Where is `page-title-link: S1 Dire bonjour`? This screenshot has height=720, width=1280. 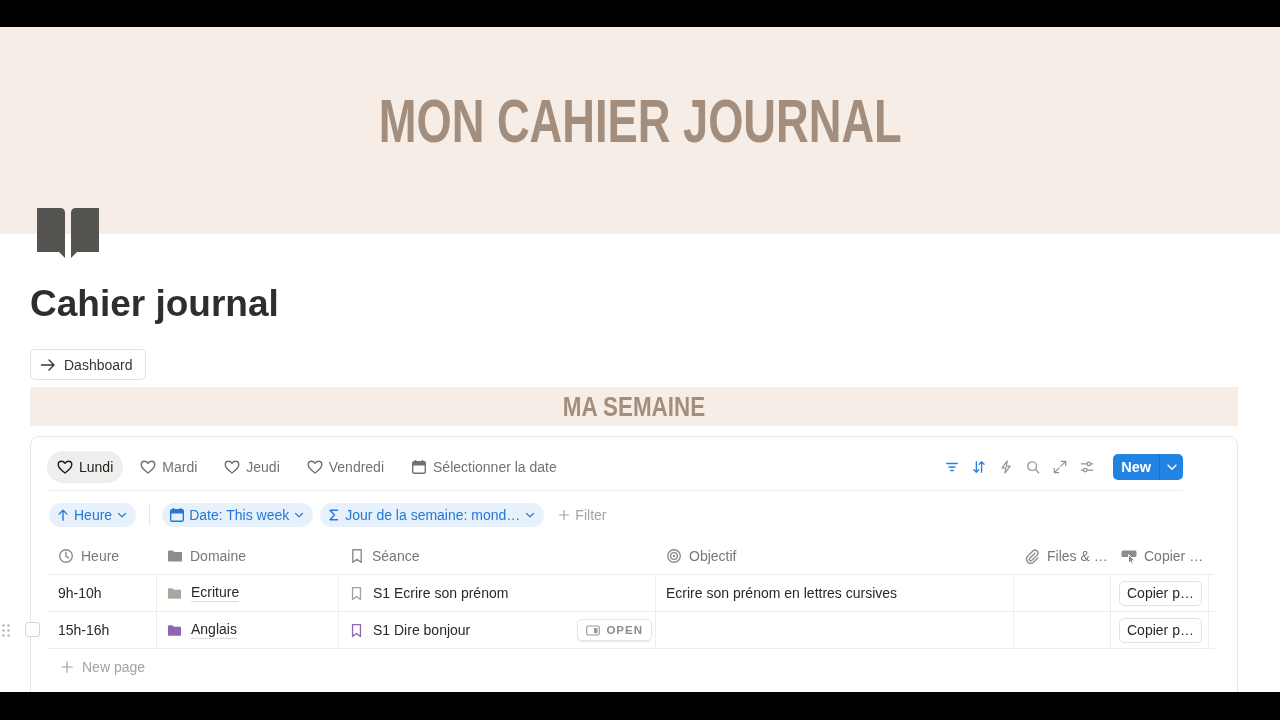
page-title-link: S1 Dire bonjour is located at coordinates (422, 630).